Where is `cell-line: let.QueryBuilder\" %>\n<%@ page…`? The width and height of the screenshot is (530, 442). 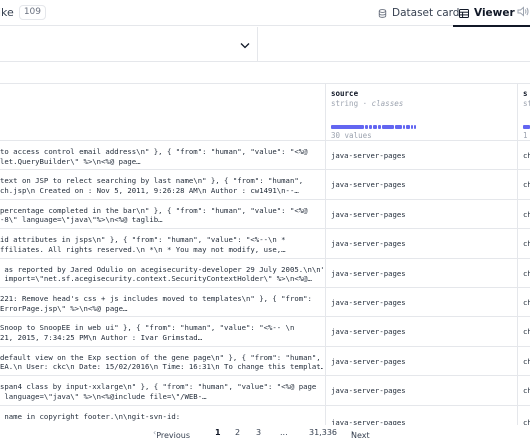 cell-line: let.QueryBuilder\" %>\n<%@ page… is located at coordinates (70, 161).